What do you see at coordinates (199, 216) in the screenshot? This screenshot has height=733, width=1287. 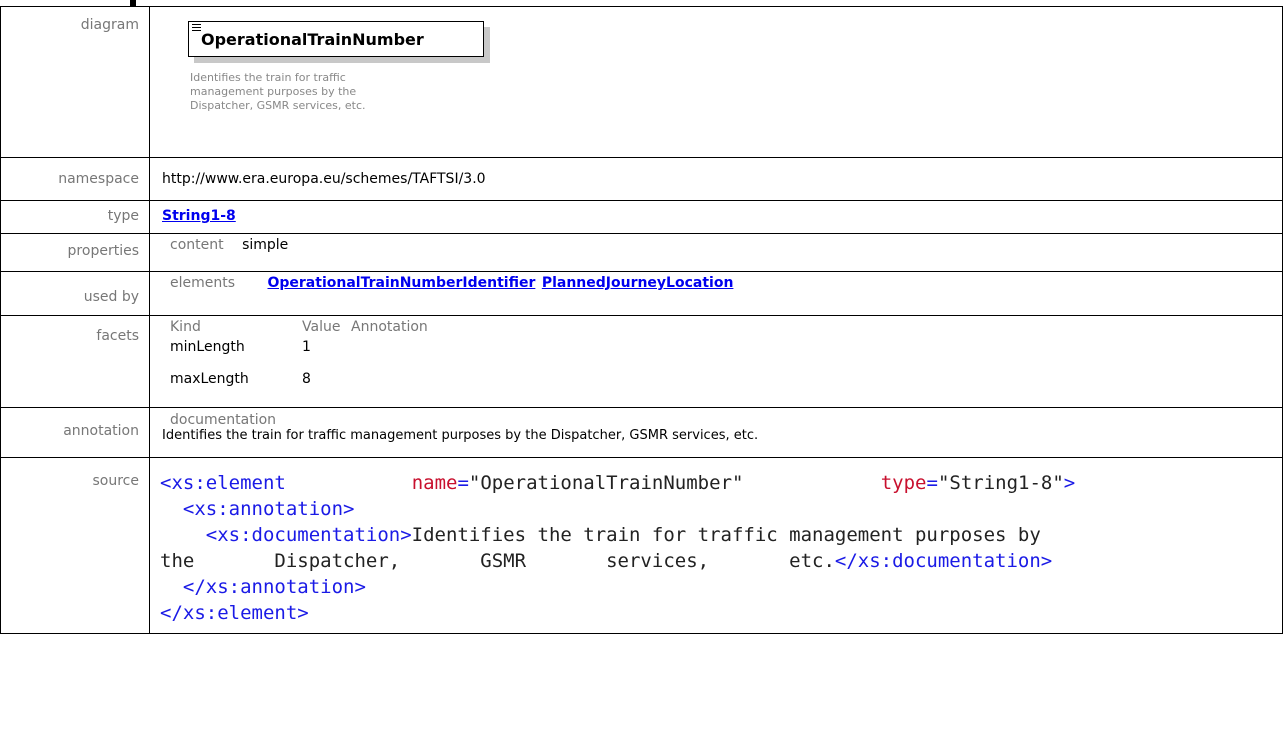 I see `type-link: String1-8` at bounding box center [199, 216].